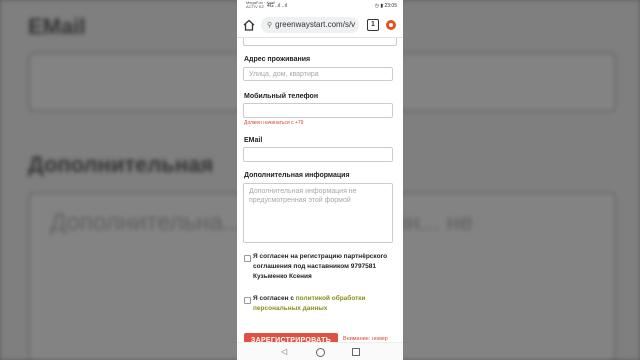 This screenshot has height=360, width=640. I want to click on registration-checkbox, so click(247, 258).